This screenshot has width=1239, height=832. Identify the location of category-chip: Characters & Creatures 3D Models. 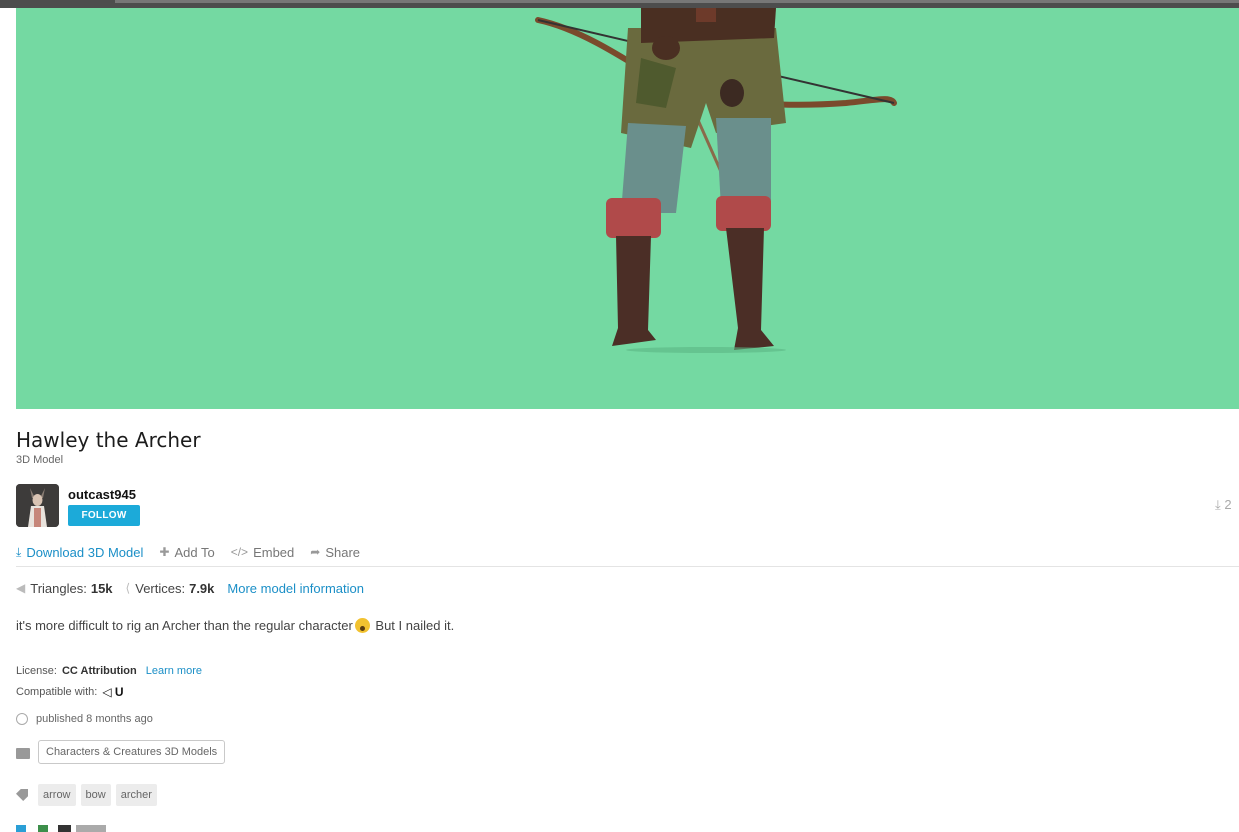
(132, 752).